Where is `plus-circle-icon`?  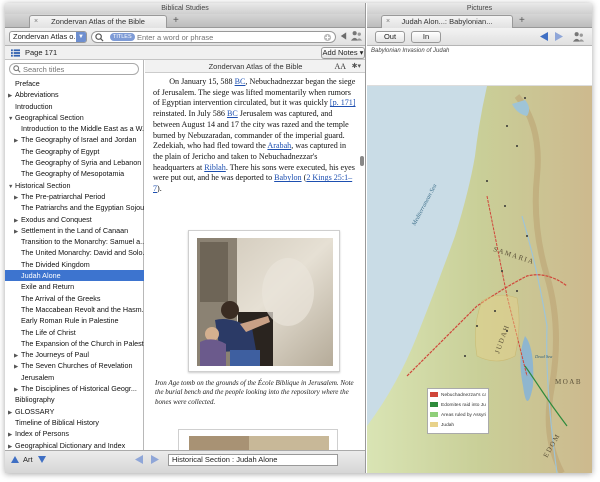
plus-circle-icon is located at coordinates (327, 37).